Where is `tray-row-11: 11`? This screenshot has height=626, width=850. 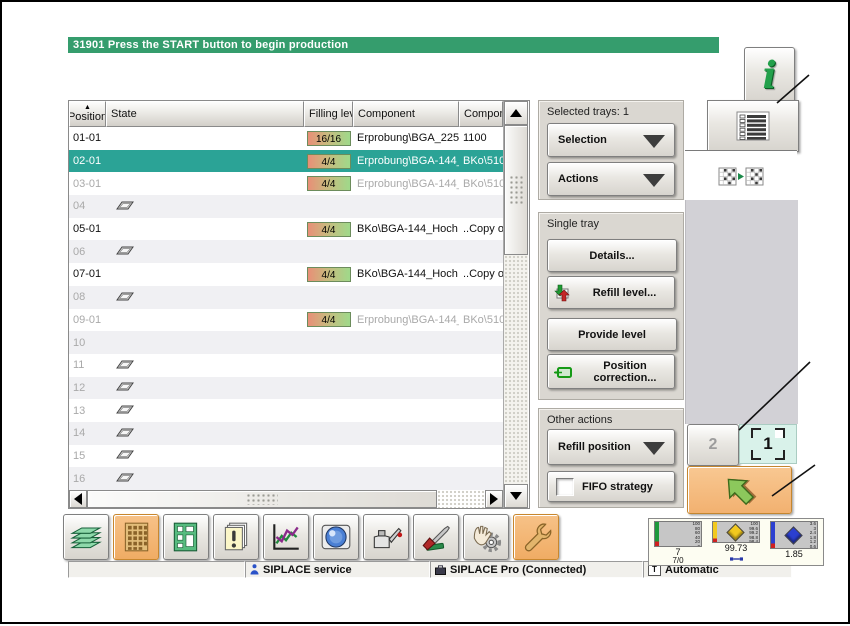
tray-row-11: 11 is located at coordinates (286, 365).